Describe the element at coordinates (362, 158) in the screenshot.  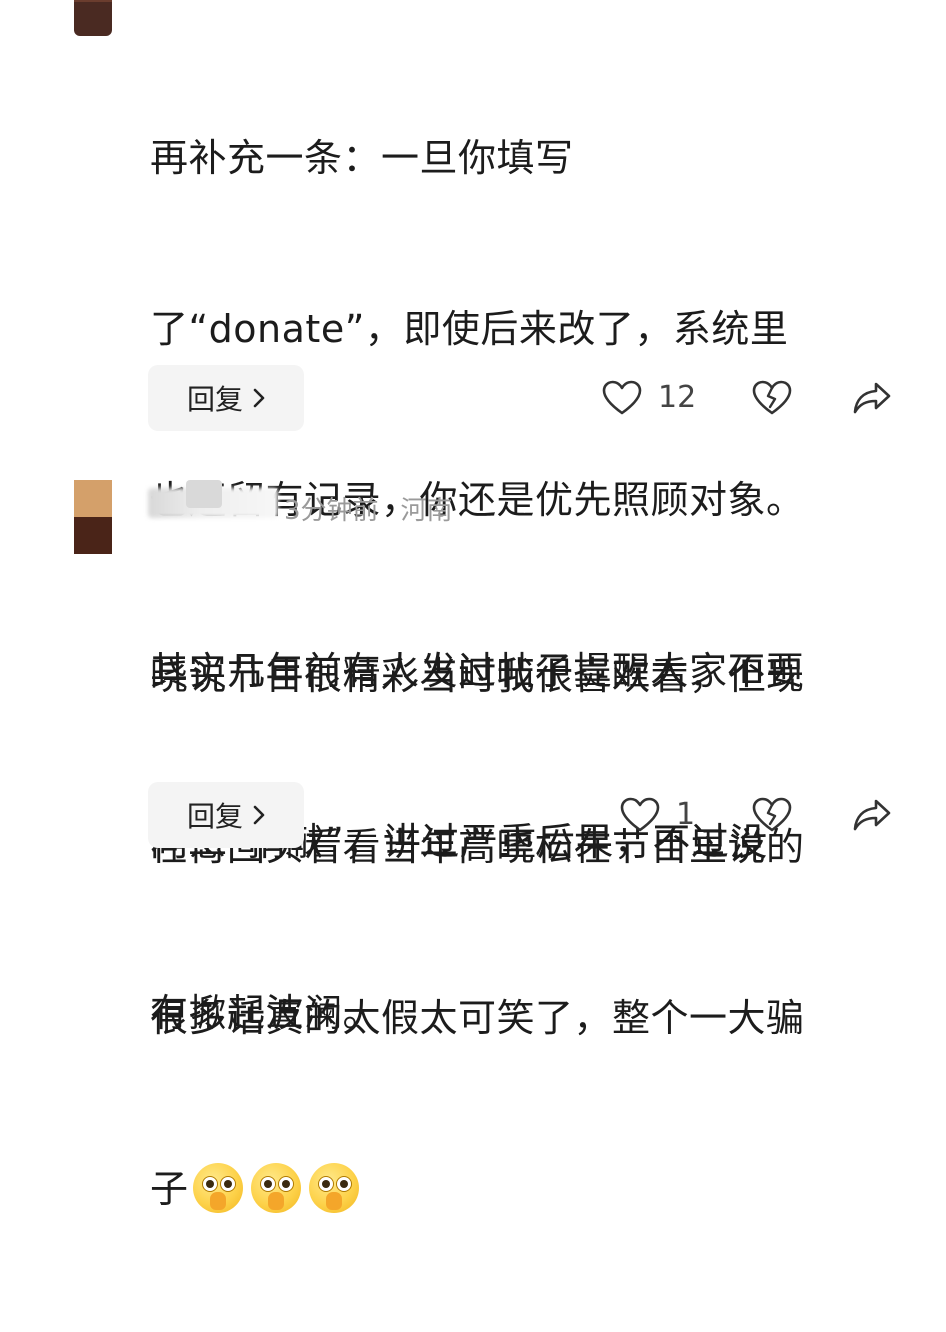
I see `comment-text-line: 再补充一条：一旦你填写` at that location.